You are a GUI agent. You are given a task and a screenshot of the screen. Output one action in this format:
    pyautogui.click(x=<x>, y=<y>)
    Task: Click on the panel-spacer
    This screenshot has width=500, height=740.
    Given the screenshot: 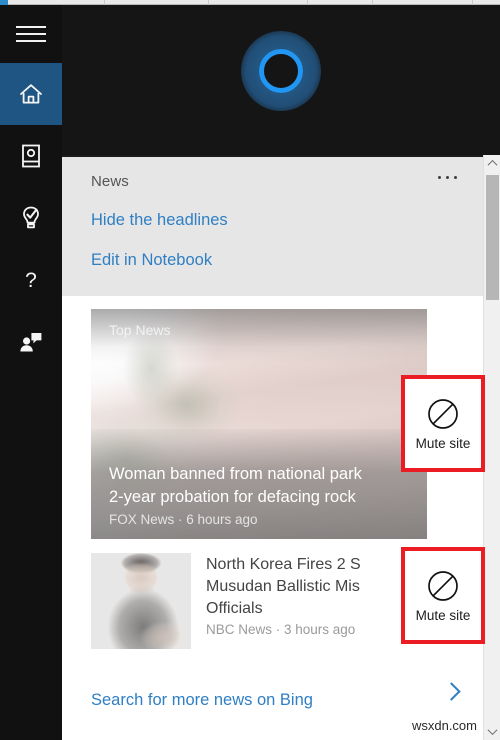 What is the action you would take?
    pyautogui.click(x=272, y=302)
    